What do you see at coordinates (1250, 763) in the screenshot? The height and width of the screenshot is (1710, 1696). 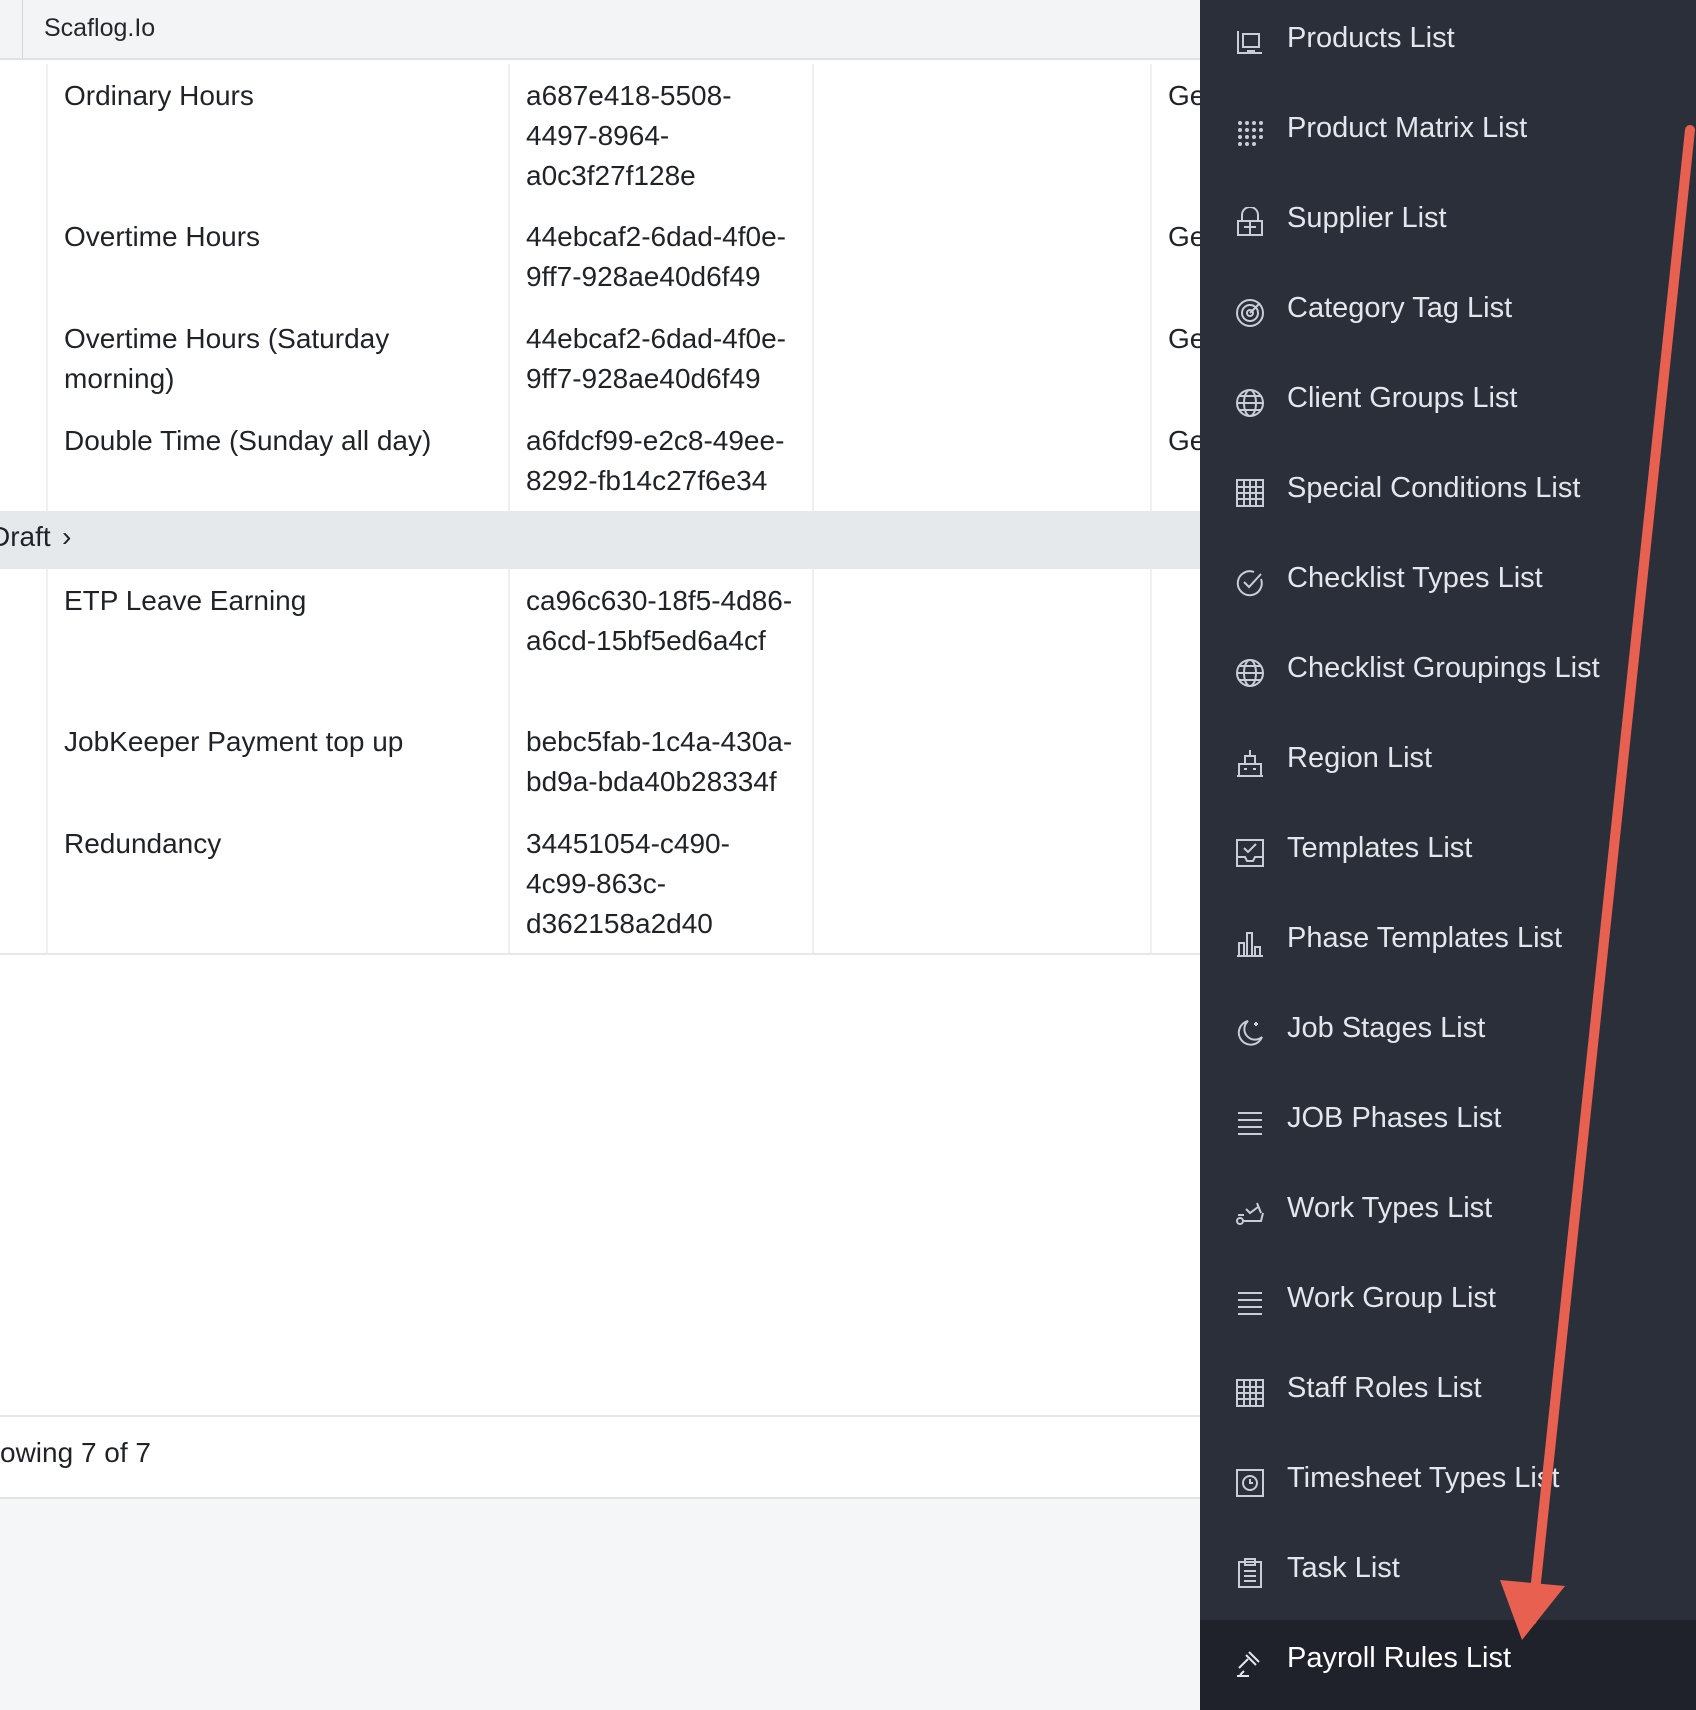 I see `building-icon` at bounding box center [1250, 763].